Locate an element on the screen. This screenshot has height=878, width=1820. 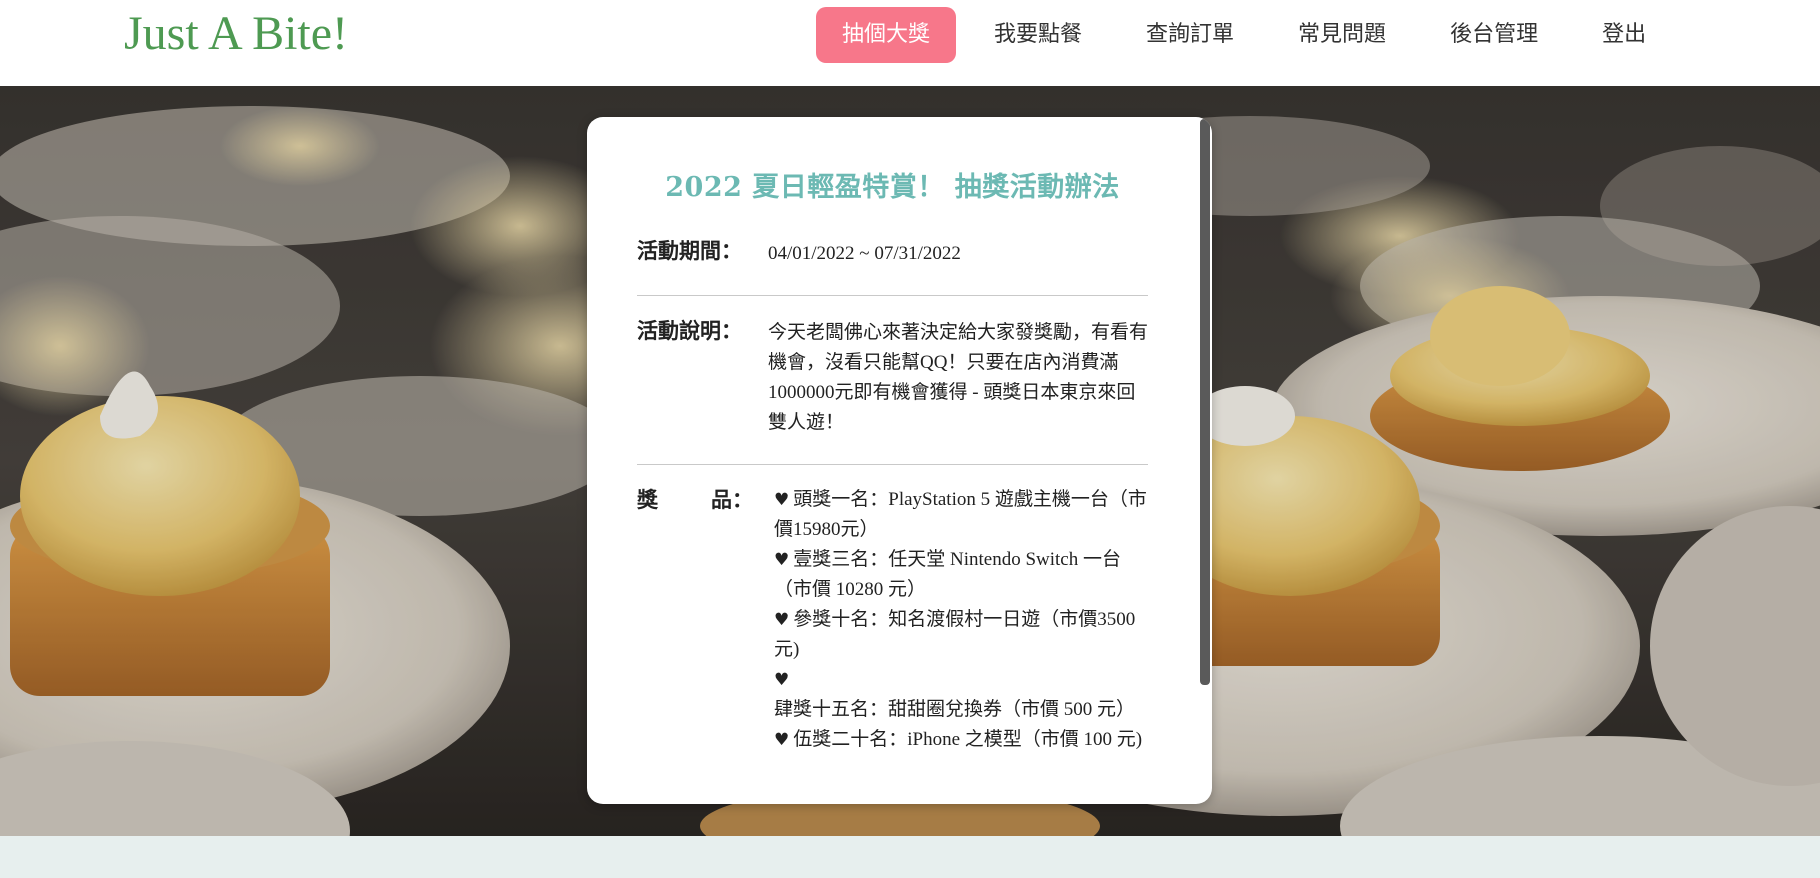
nav-item-query-order: 查詢訂單 is located at coordinates (1190, 35).